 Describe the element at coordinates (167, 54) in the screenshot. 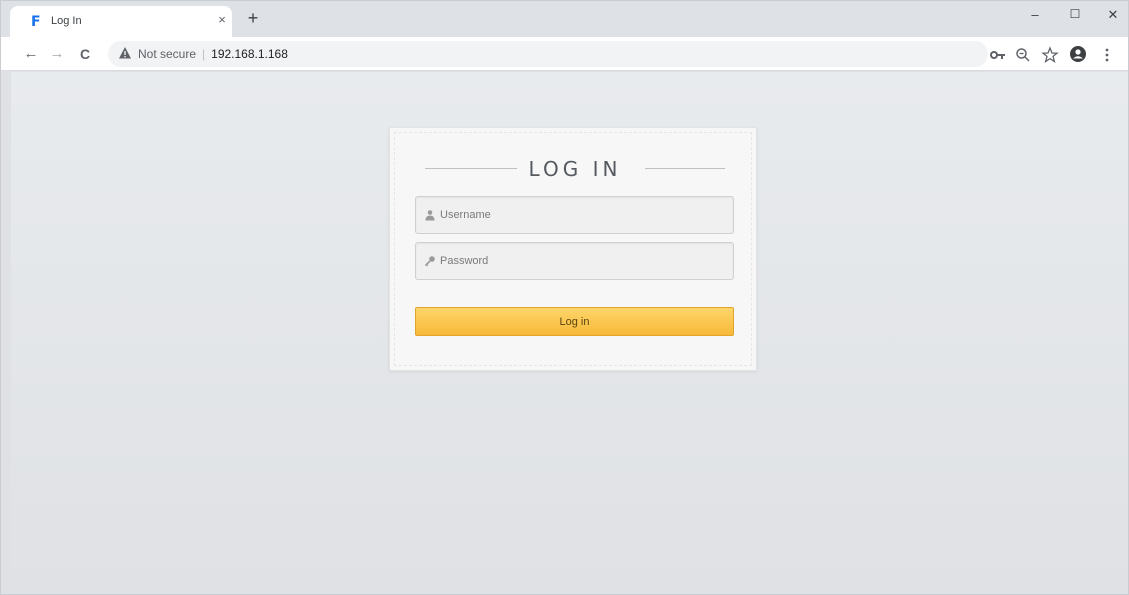

I see `security-label: Not secure` at that location.